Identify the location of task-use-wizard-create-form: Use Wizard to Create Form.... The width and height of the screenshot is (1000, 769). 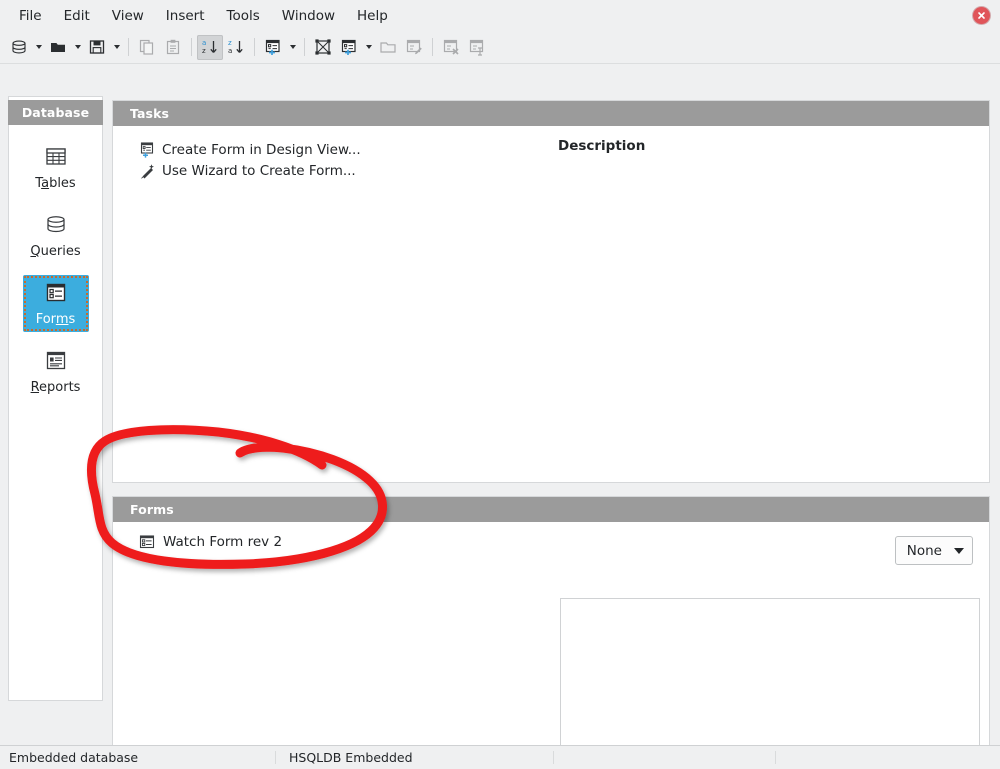
(250, 170).